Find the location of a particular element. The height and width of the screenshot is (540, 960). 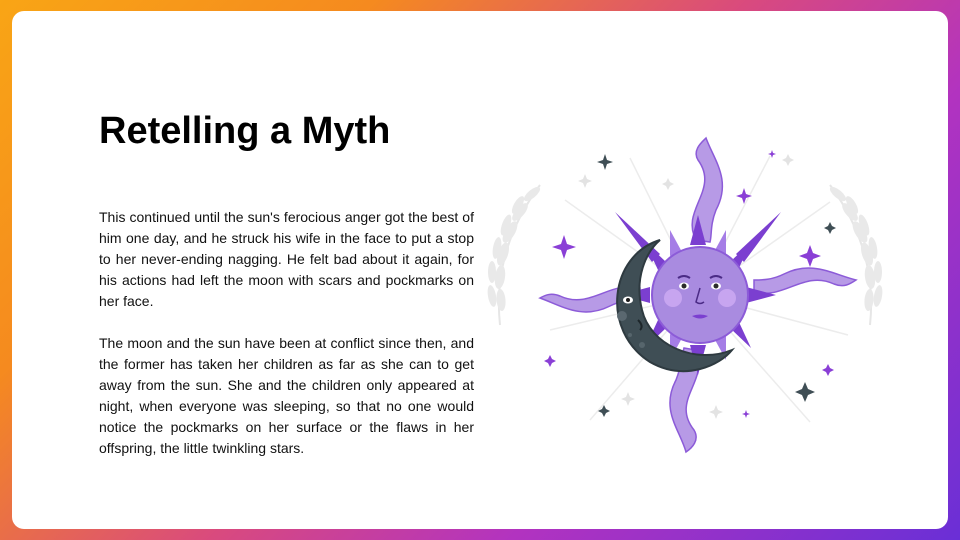

laurel-left is located at coordinates (514, 255).